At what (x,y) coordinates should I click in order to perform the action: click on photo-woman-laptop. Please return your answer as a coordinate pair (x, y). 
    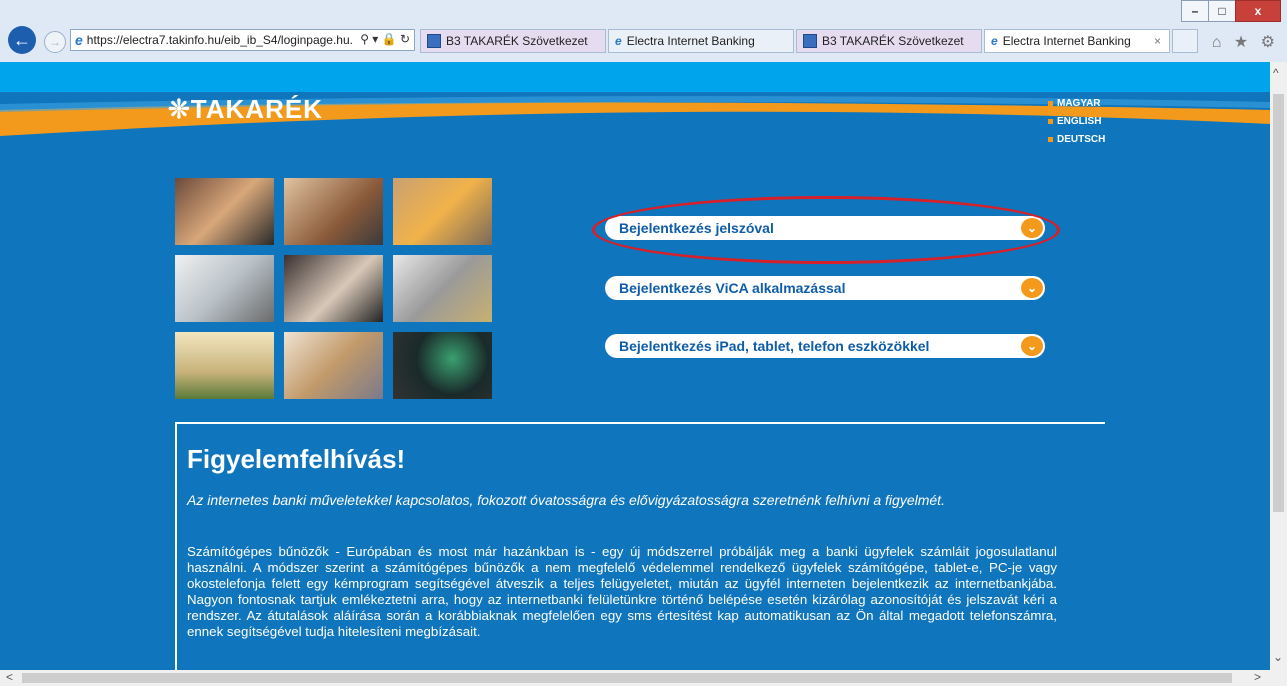
    Looking at the image, I should click on (333, 288).